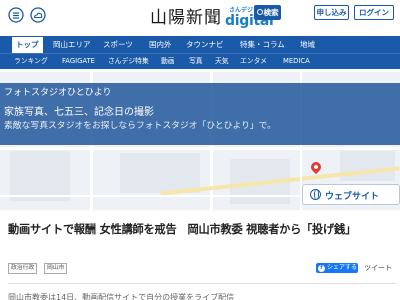 This screenshot has width=400, height=300. What do you see at coordinates (378, 268) in the screenshot?
I see `tweet-button: ツイート` at bounding box center [378, 268].